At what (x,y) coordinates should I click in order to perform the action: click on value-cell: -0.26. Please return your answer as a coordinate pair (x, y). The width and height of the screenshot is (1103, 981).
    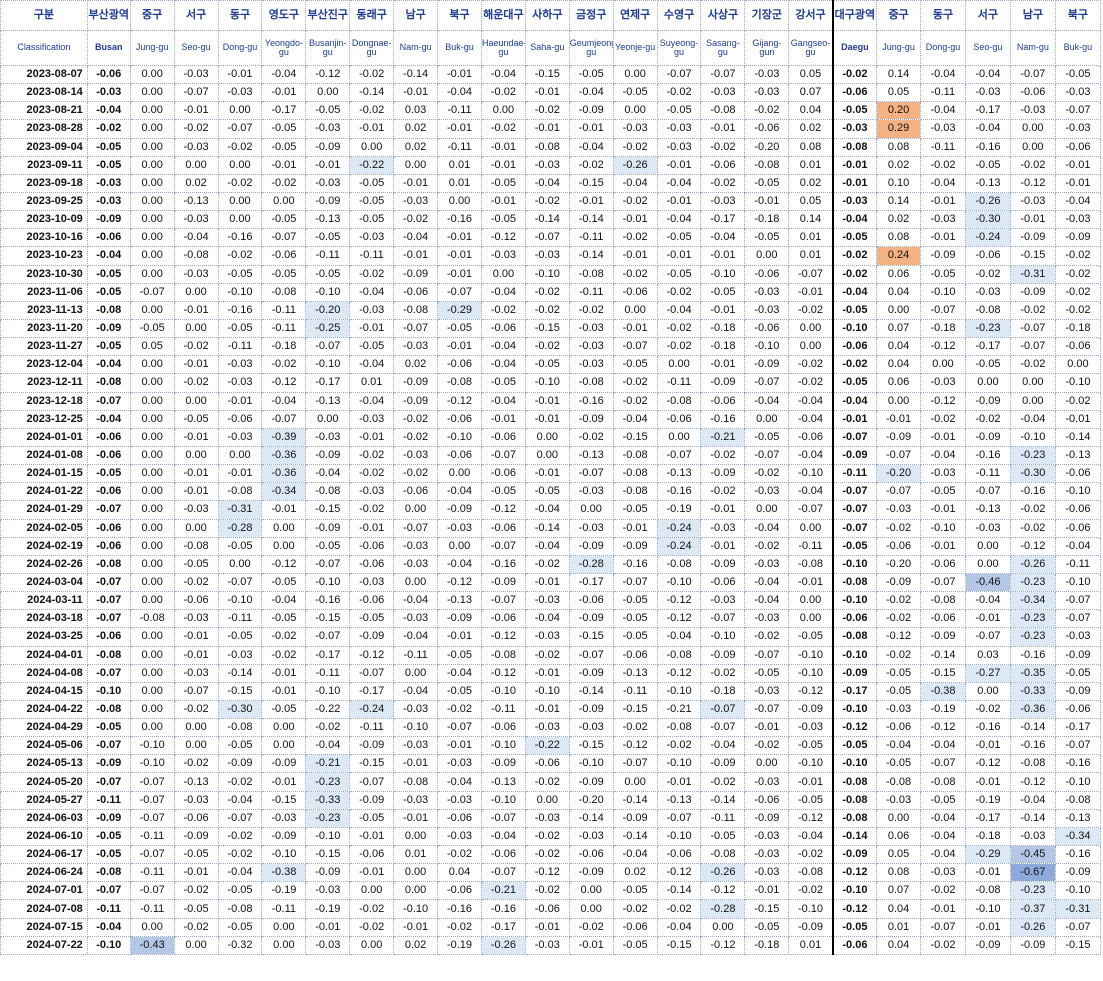
    Looking at the image, I should click on (1032, 564).